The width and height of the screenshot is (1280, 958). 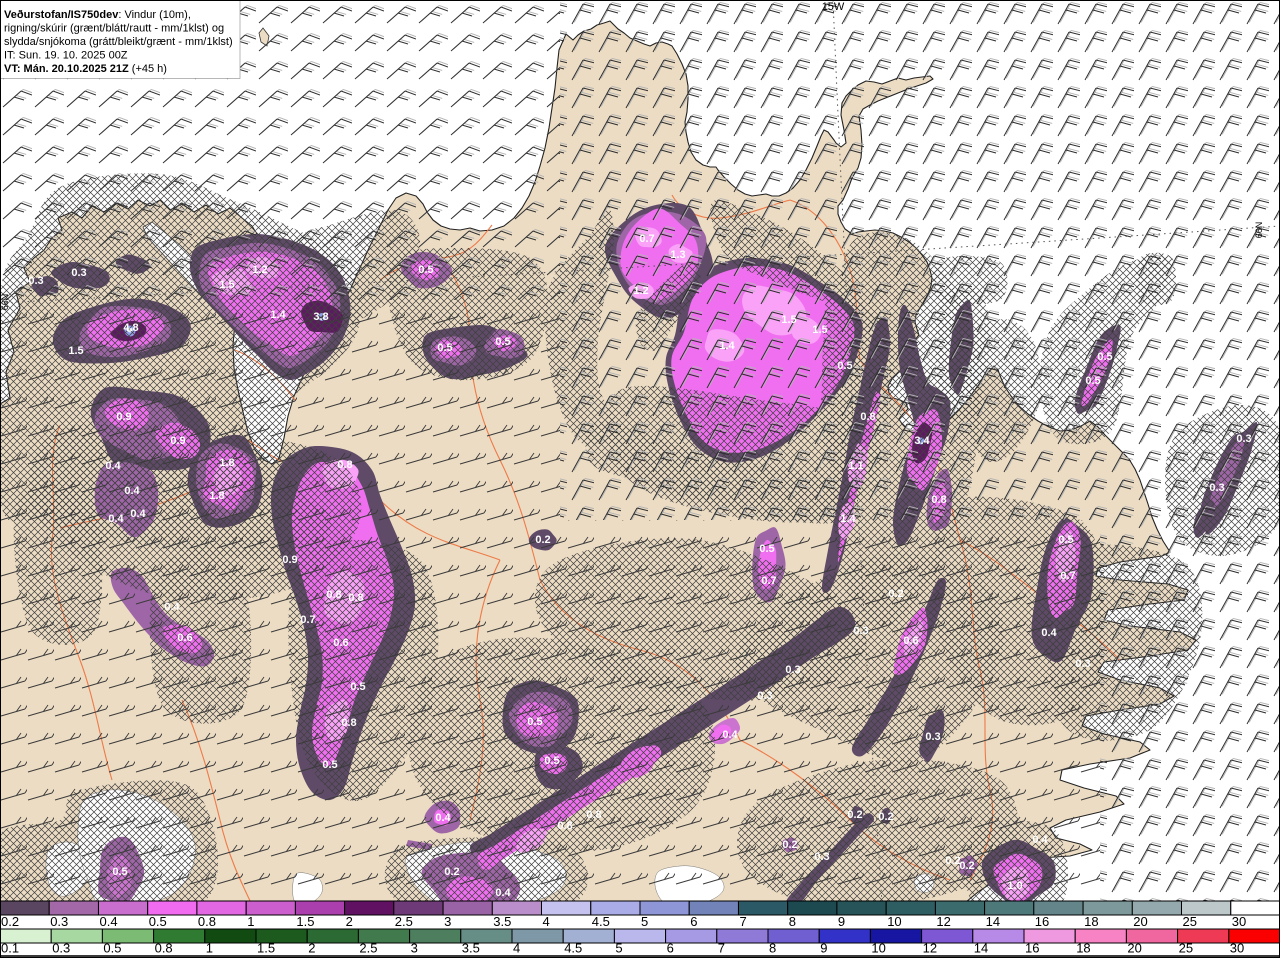 I want to click on svg-text: 3.8, so click(x=320, y=317).